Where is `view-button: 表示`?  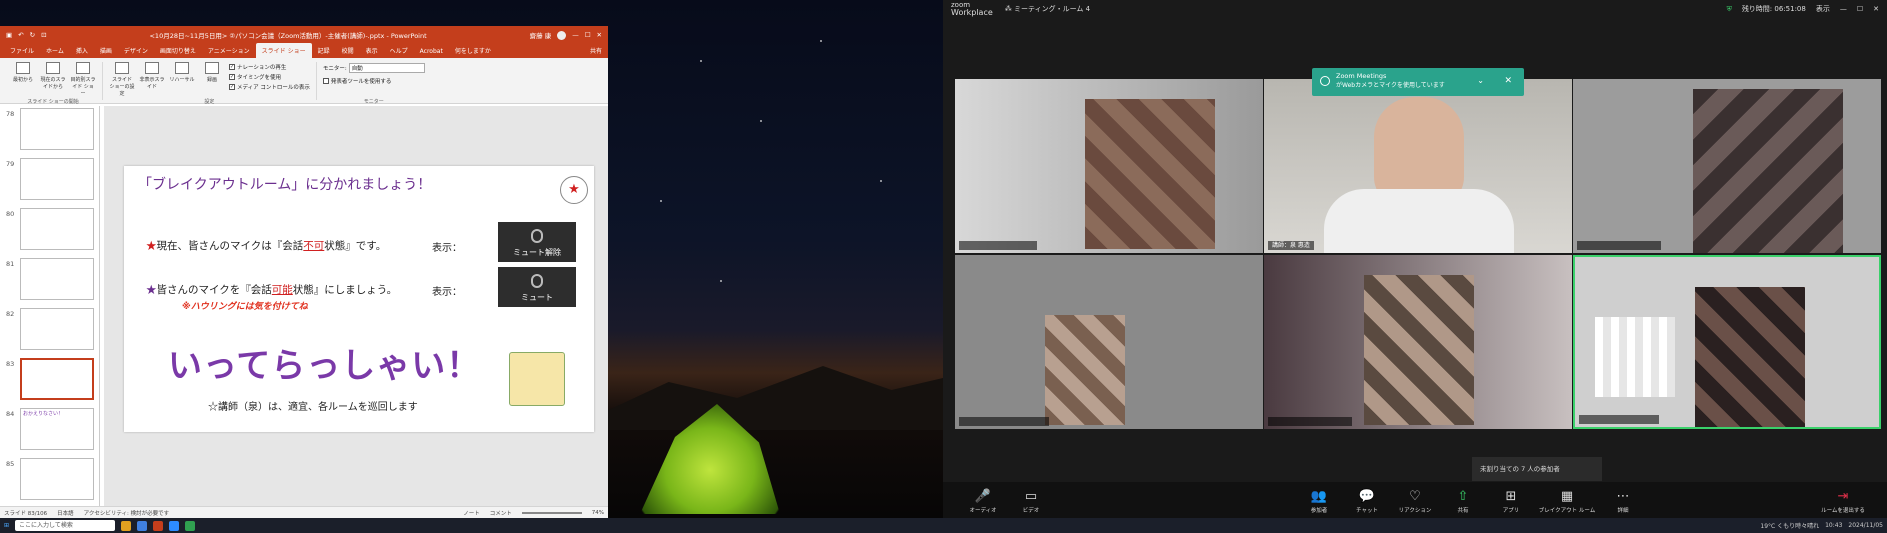
view-button: 表示 is located at coordinates (1823, 9).